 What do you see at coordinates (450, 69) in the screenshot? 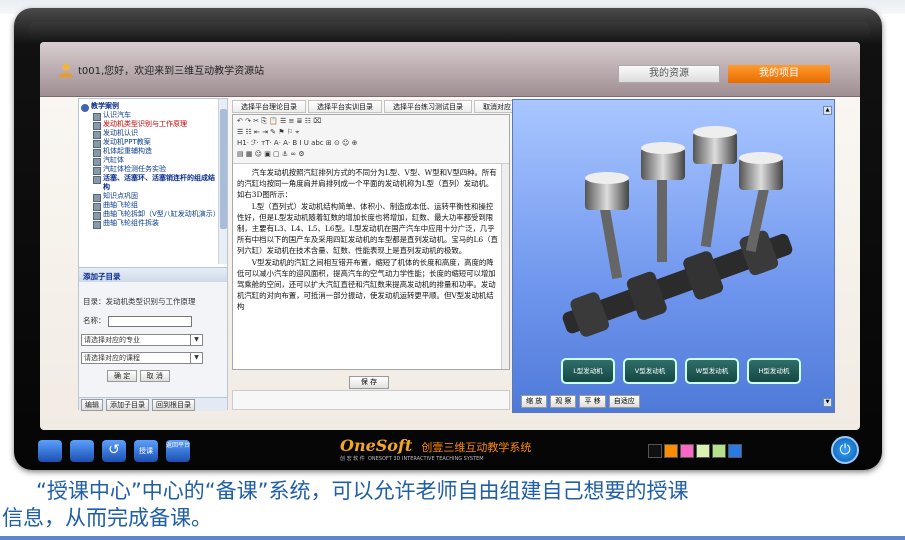
I see `app-header: t001,您好，欢迎来到三维互动教学资源站 我的资源 我的项目` at bounding box center [450, 69].